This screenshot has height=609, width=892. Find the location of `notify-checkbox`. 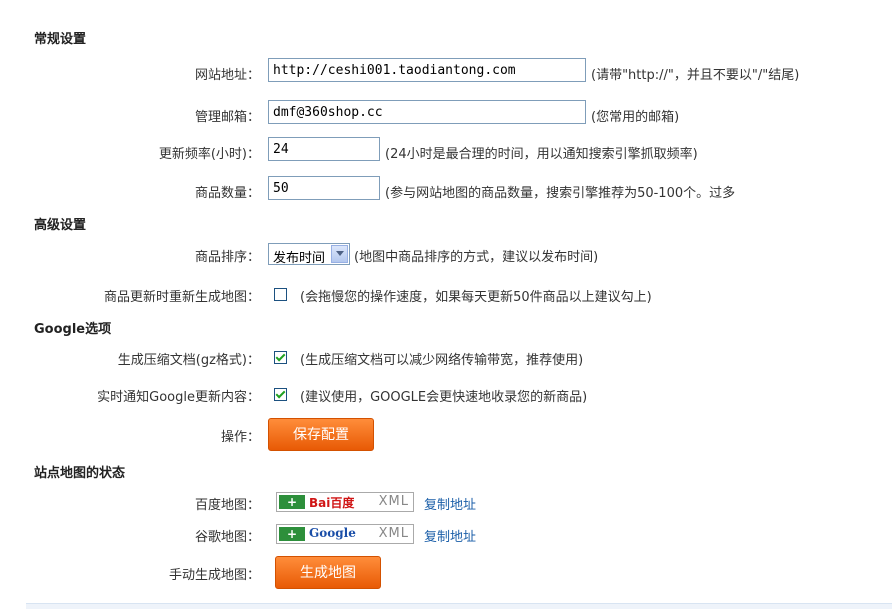

notify-checkbox is located at coordinates (280, 394).